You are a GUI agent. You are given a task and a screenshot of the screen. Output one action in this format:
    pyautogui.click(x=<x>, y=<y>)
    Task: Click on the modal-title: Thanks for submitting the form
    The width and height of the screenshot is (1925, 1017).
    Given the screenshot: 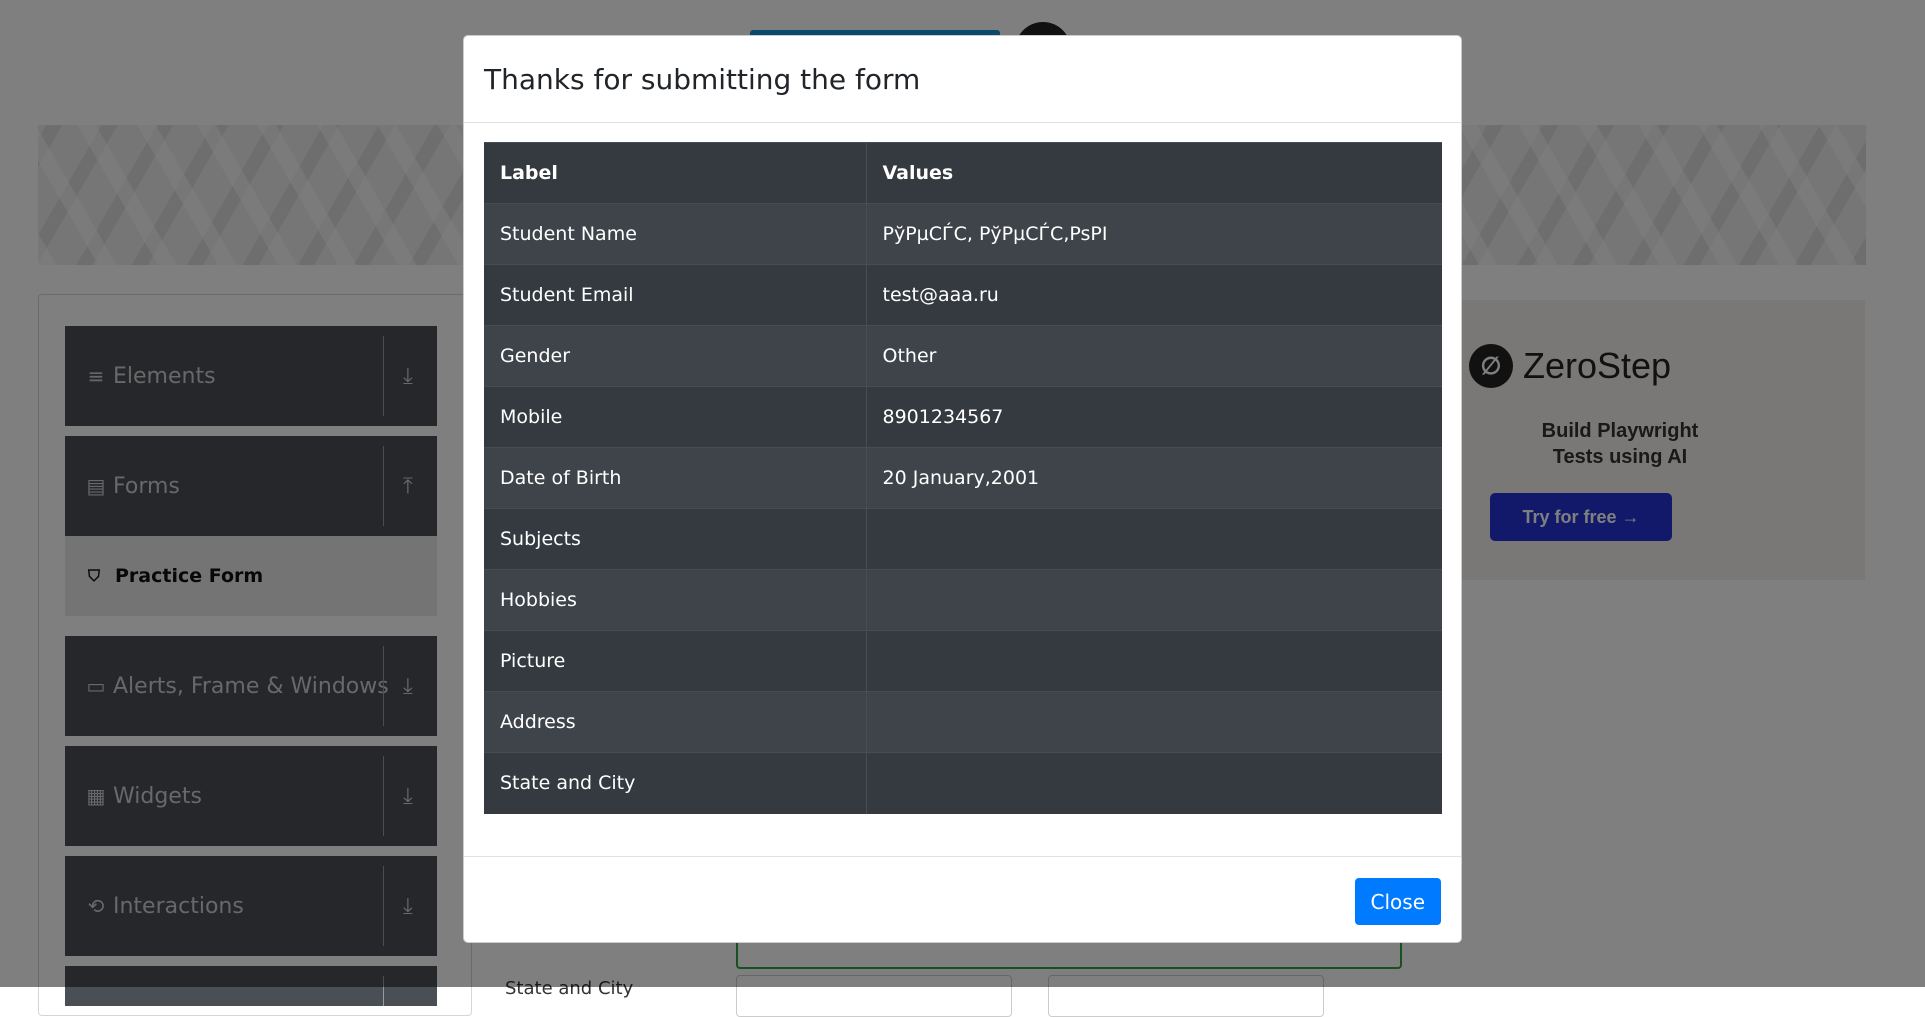 What is the action you would take?
    pyautogui.click(x=702, y=79)
    